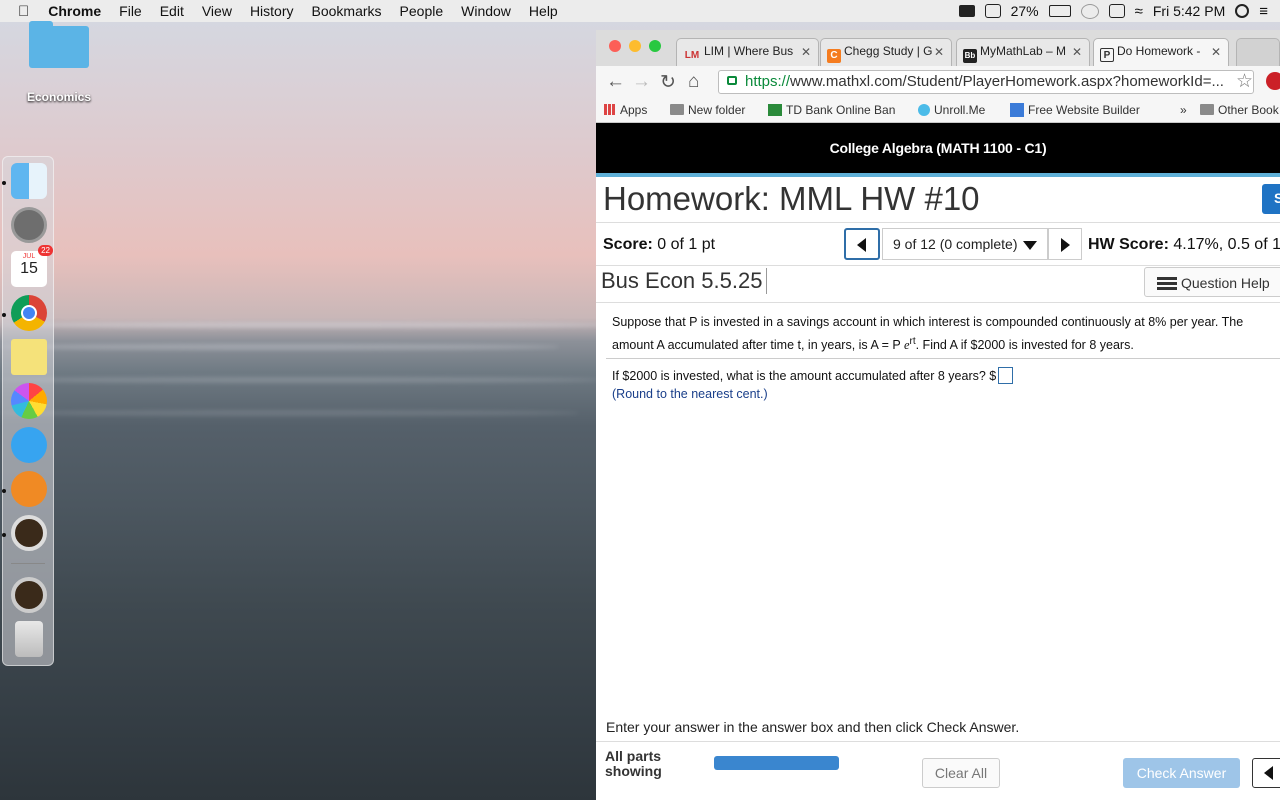 The image size is (1280, 800). What do you see at coordinates (1273, 81) in the screenshot?
I see `pinterest-icon` at bounding box center [1273, 81].